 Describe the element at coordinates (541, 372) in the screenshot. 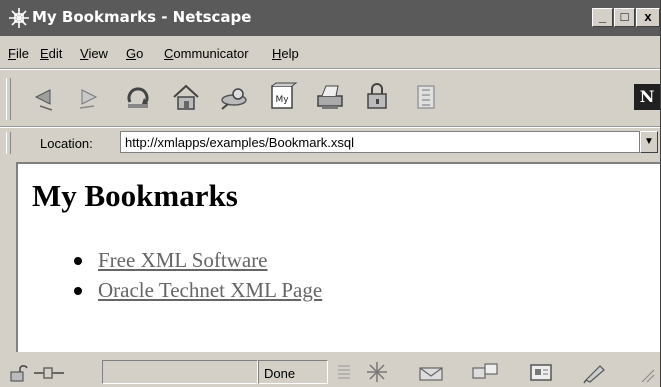

I see `address-book-icon` at that location.